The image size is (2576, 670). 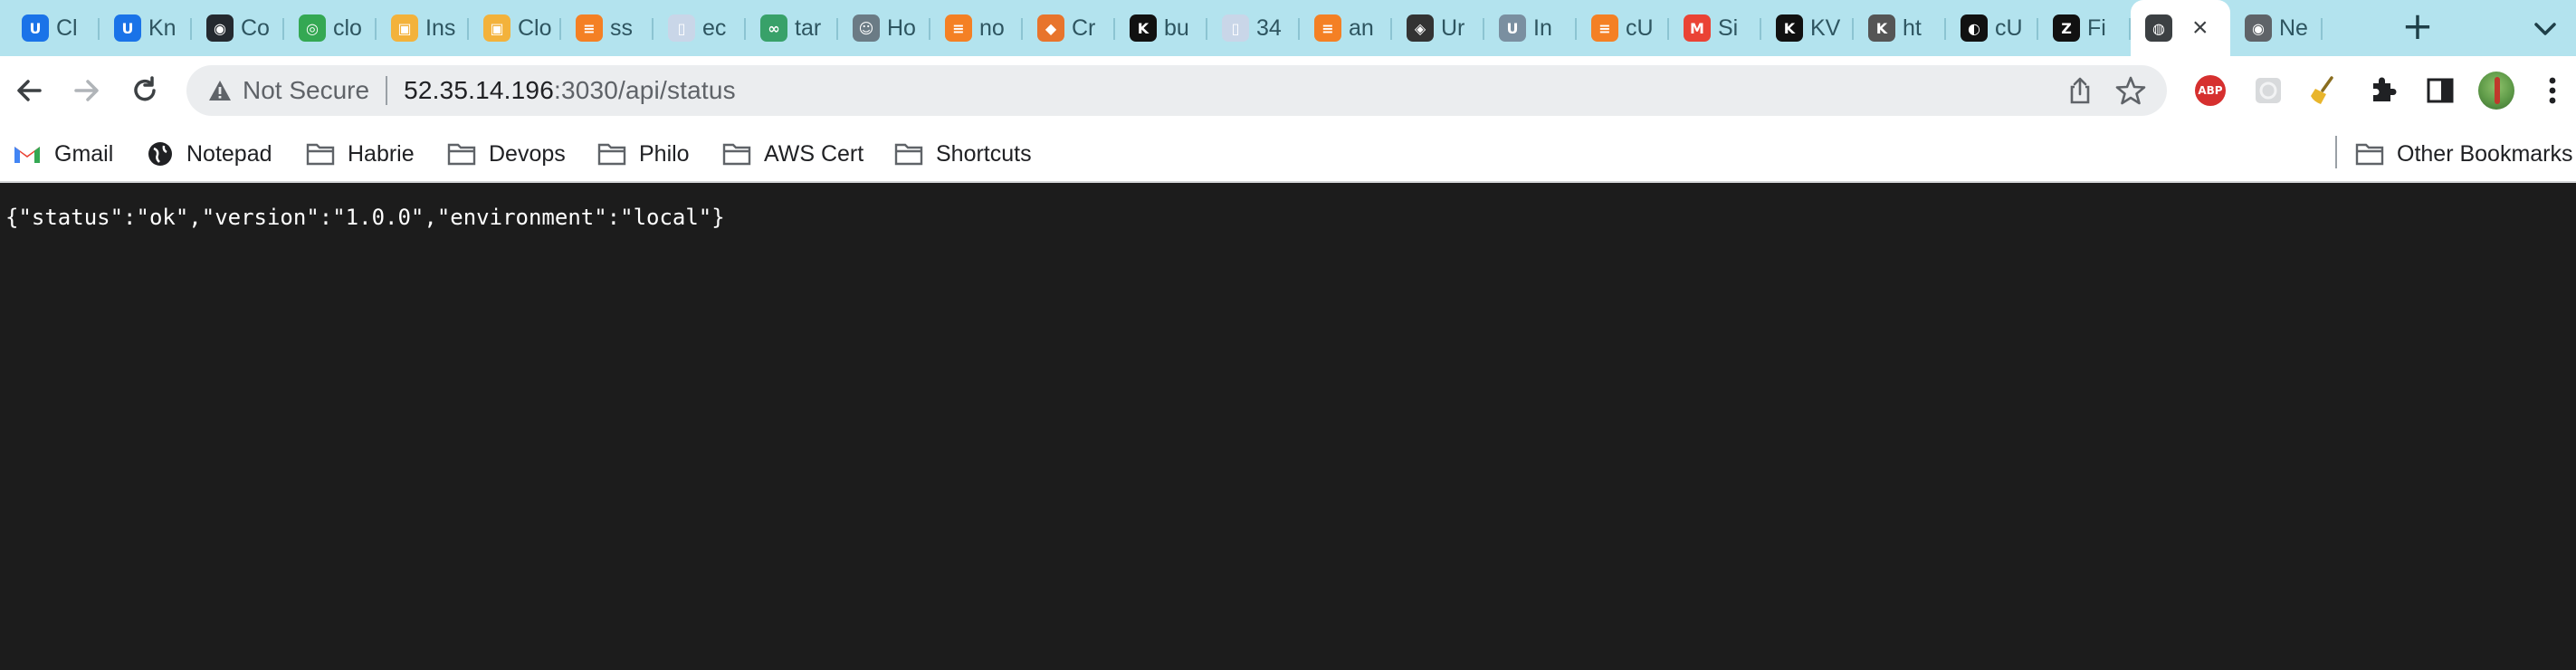 What do you see at coordinates (2382, 90) in the screenshot?
I see `extensions-puzzle-icon` at bounding box center [2382, 90].